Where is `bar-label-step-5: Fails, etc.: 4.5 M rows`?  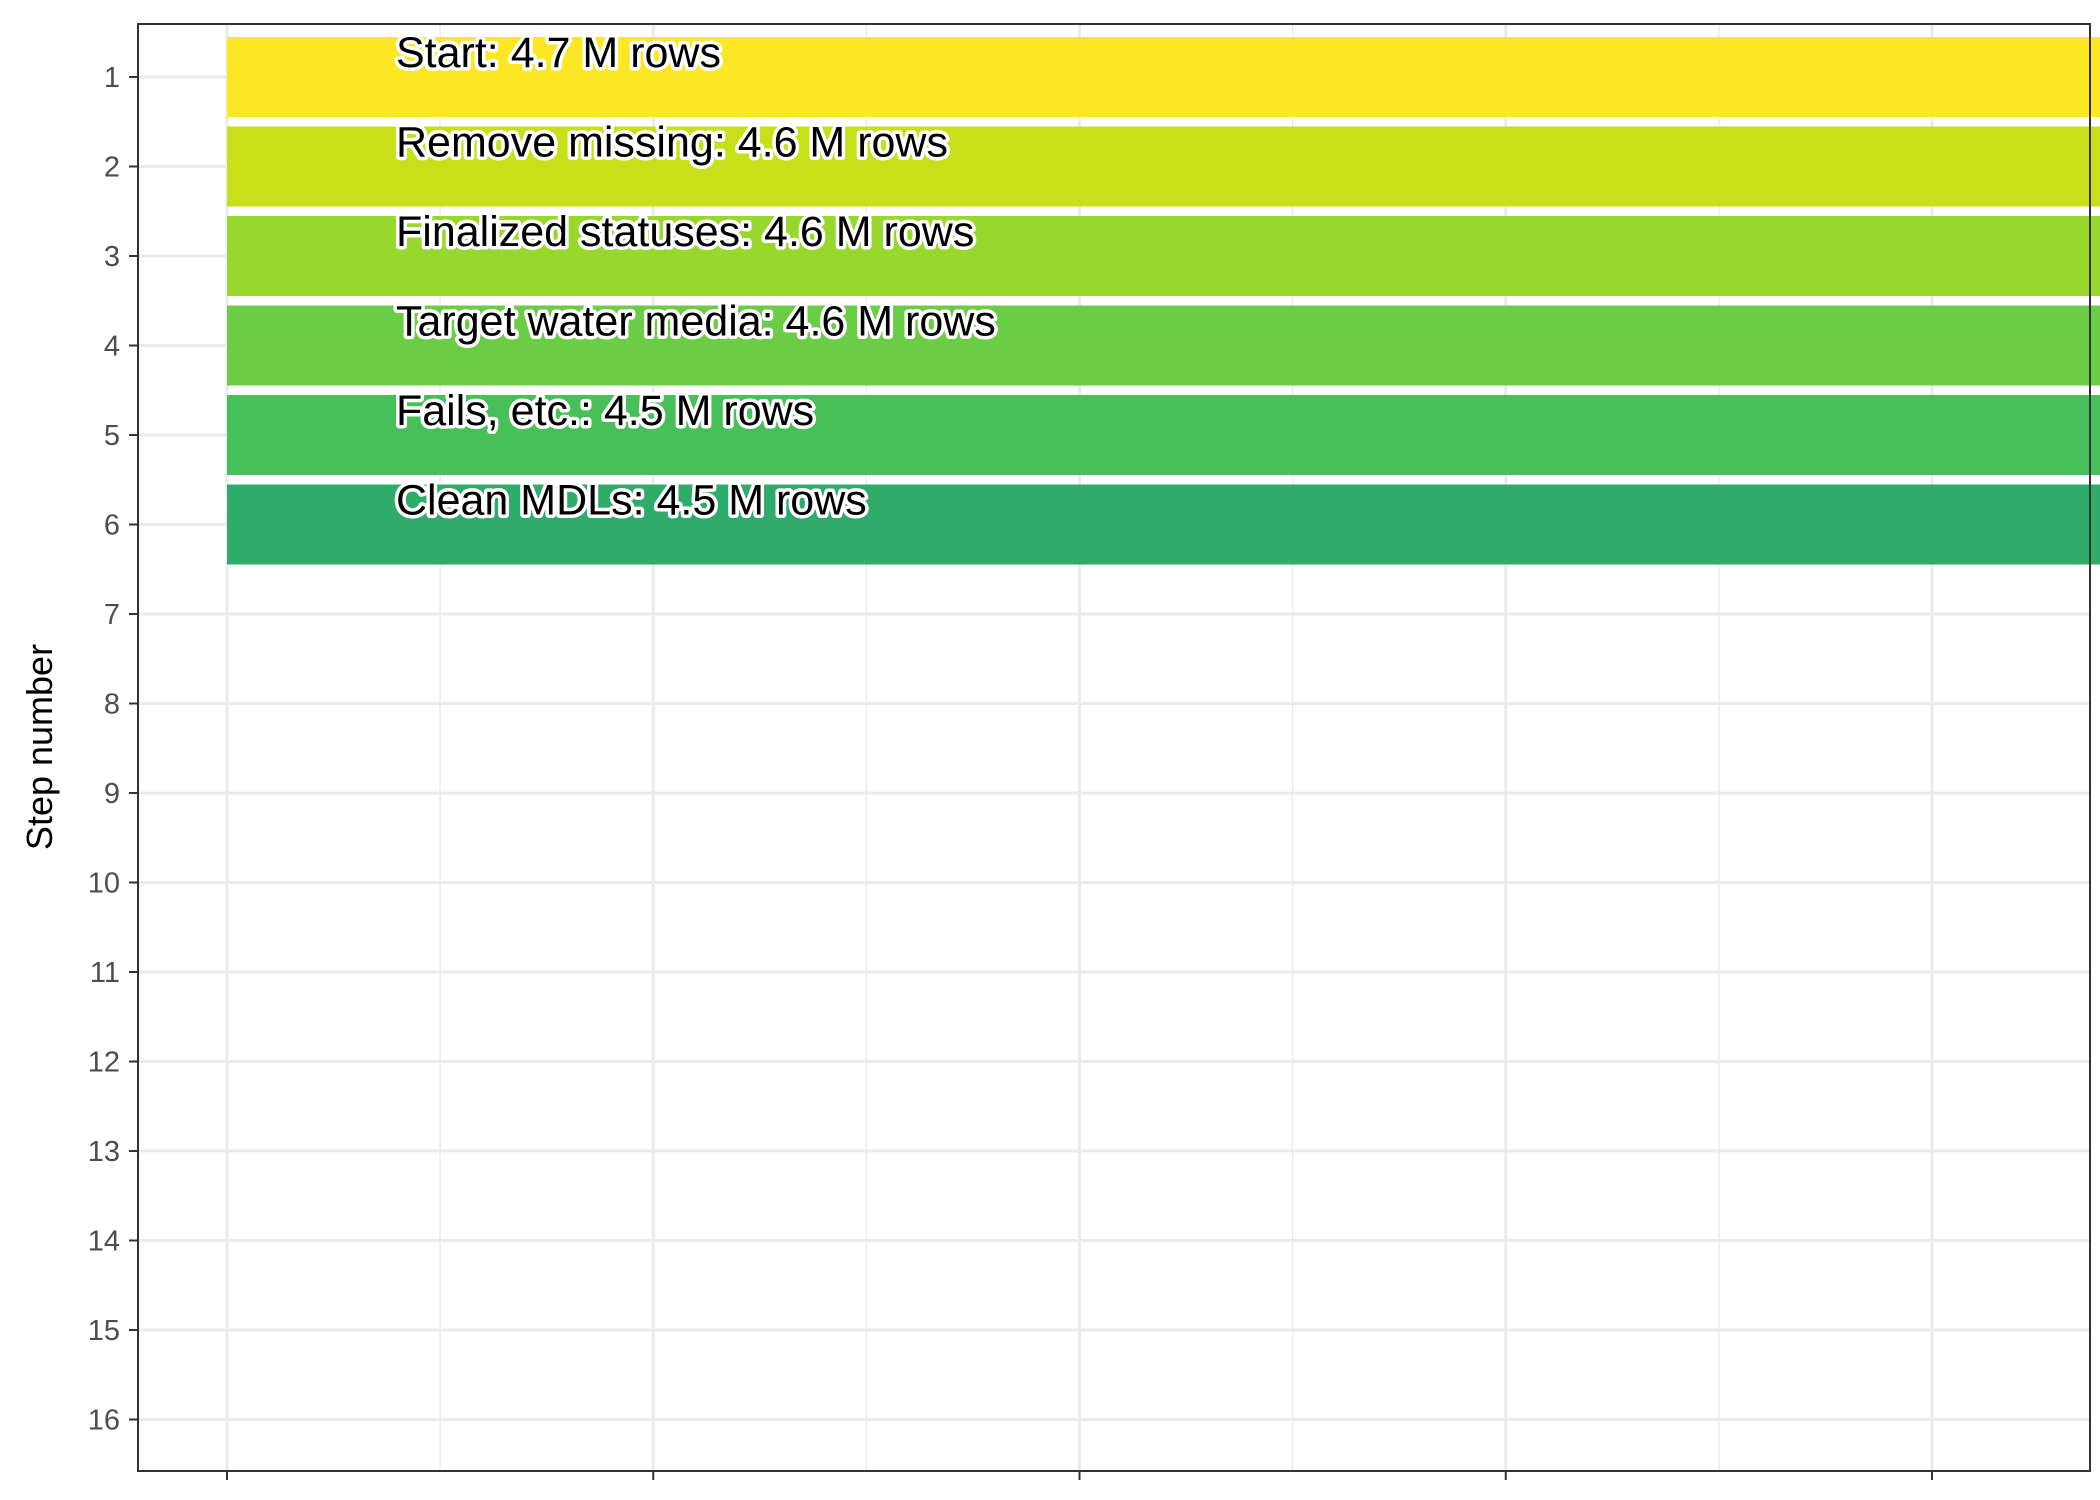 bar-label-step-5: Fails, etc.: 4.5 M rows is located at coordinates (605, 411).